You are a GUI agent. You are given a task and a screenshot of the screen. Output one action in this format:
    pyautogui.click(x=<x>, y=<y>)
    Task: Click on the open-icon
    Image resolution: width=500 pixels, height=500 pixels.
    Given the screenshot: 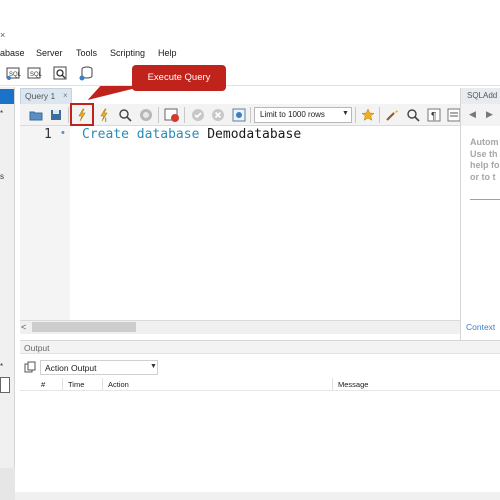 What is the action you would take?
    pyautogui.click(x=36, y=115)
    